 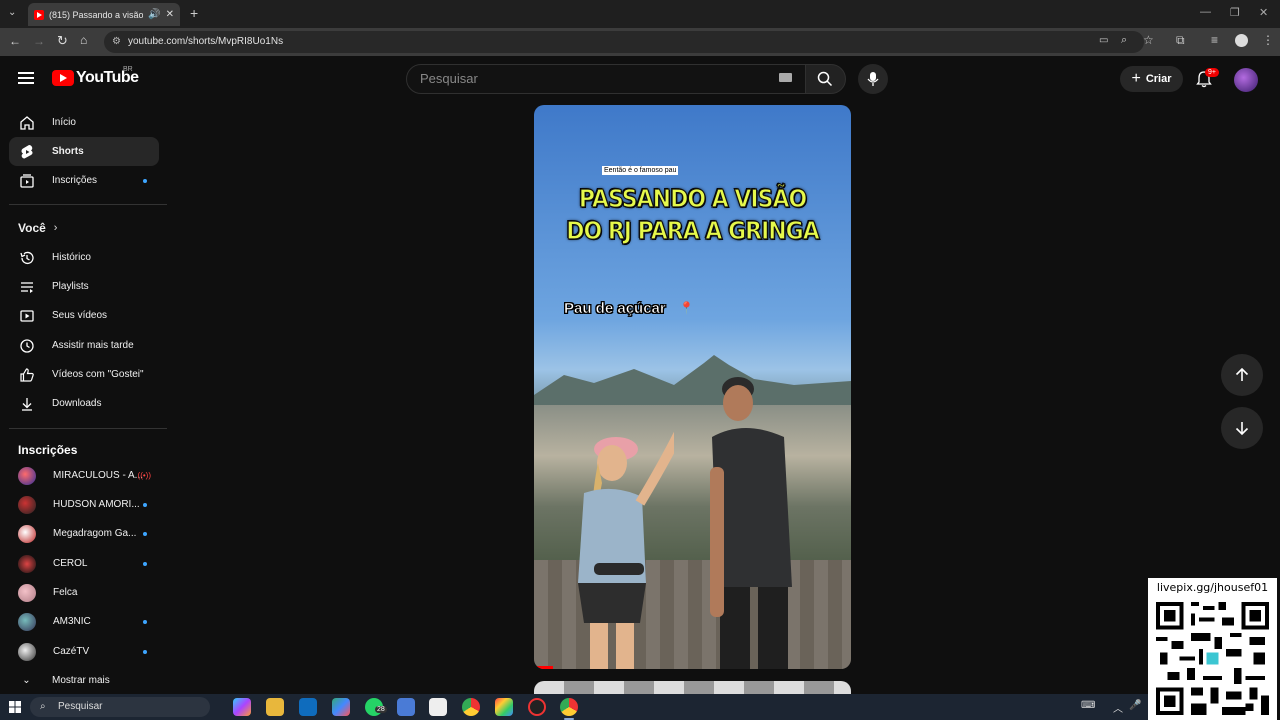 What do you see at coordinates (26, 345) in the screenshot?
I see `watch-later-icon` at bounding box center [26, 345].